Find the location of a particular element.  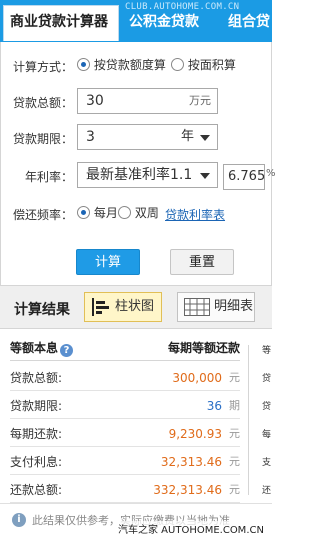

rate-select-value: 最新基准利率1.1 is located at coordinates (139, 175).